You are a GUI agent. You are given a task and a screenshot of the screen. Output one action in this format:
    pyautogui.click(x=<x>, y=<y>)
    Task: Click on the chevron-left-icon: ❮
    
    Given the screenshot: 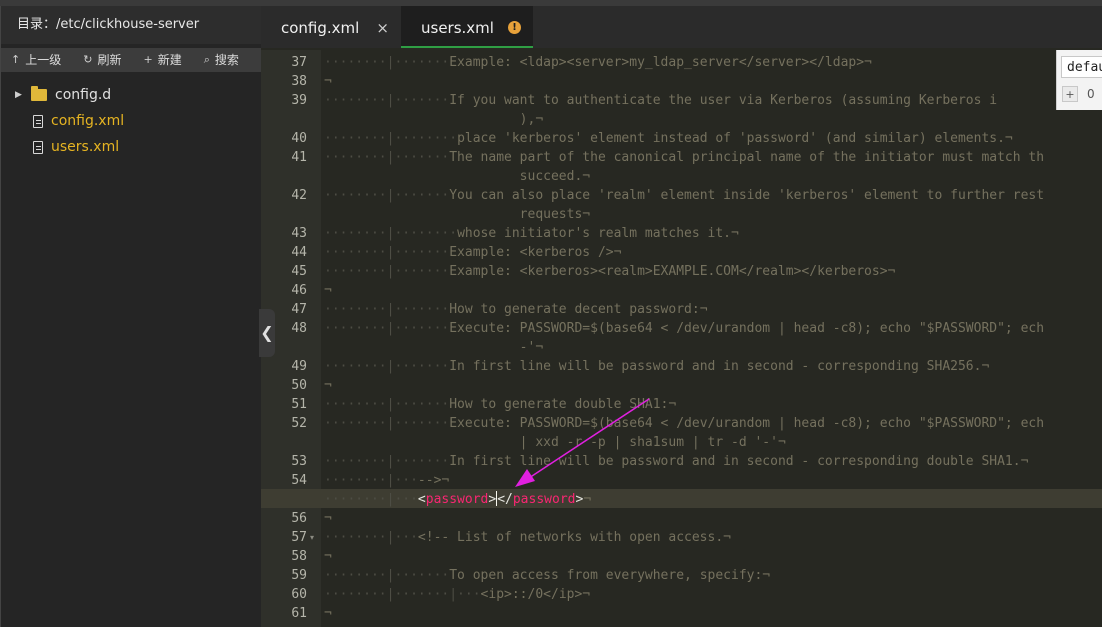 What is the action you would take?
    pyautogui.click(x=267, y=332)
    